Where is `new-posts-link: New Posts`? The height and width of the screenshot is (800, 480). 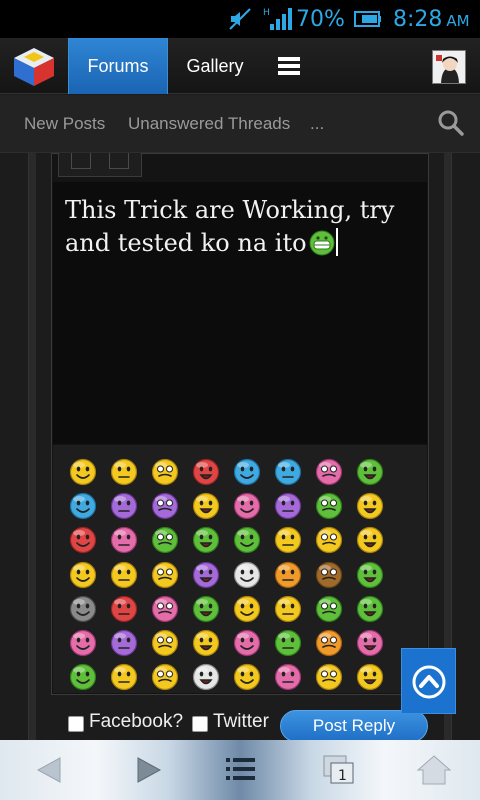 new-posts-link: New Posts is located at coordinates (64, 124).